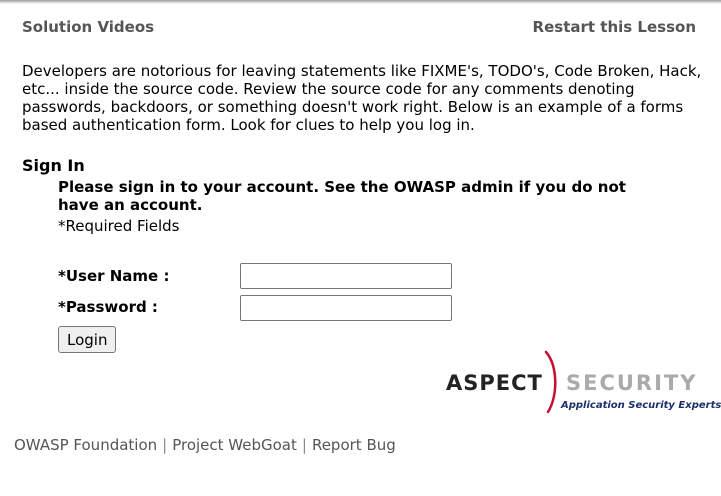  Describe the element at coordinates (234, 445) in the screenshot. I see `footer-link-project-webgoat: Project WebGoat` at that location.